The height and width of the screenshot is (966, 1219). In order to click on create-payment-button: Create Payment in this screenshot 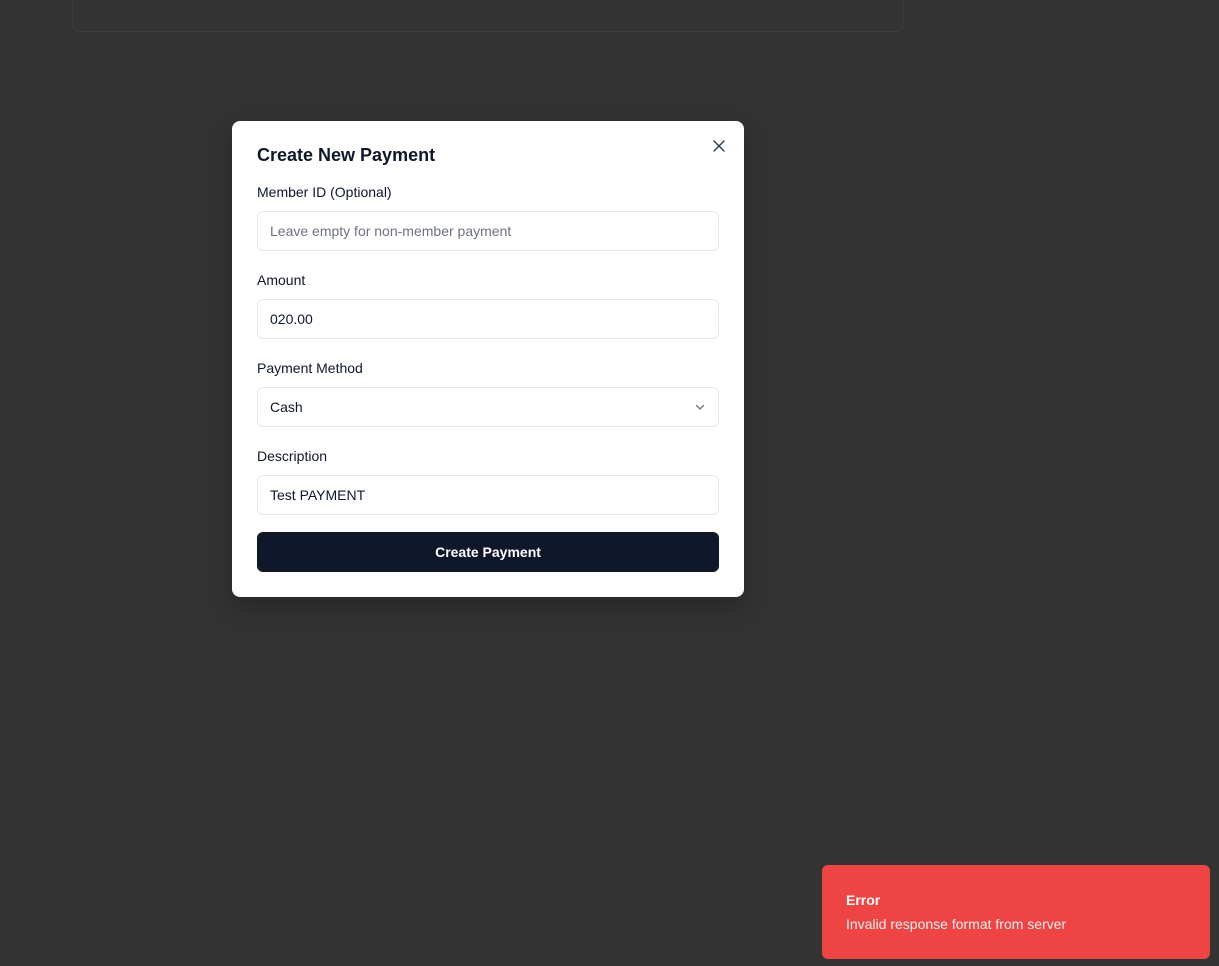, I will do `click(488, 552)`.